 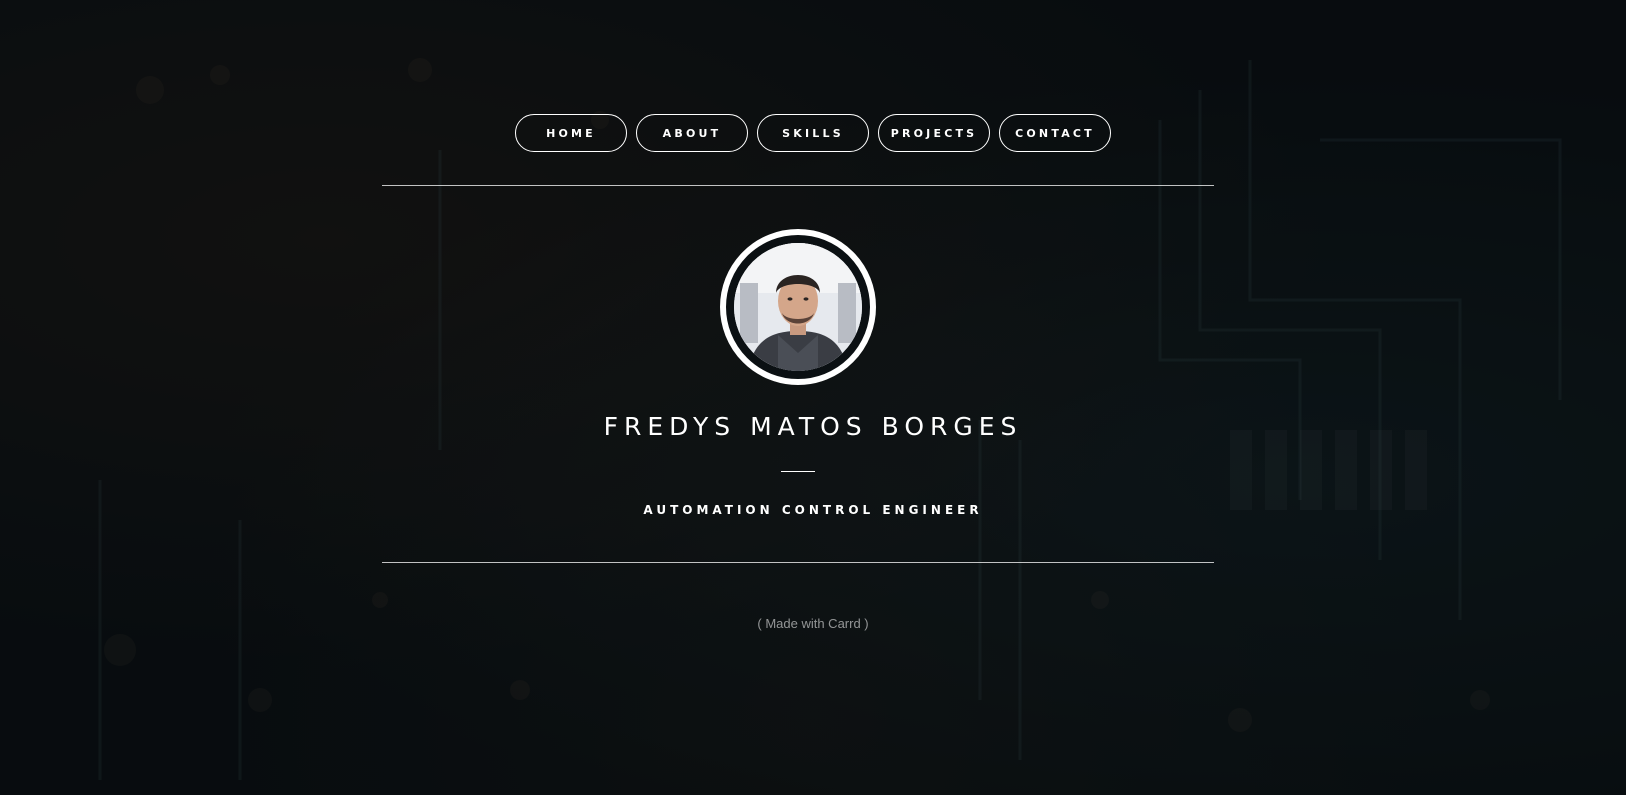 I want to click on main-nav: HOME ABOUT SKILLS PROJECTS CONTACT, so click(x=813, y=133).